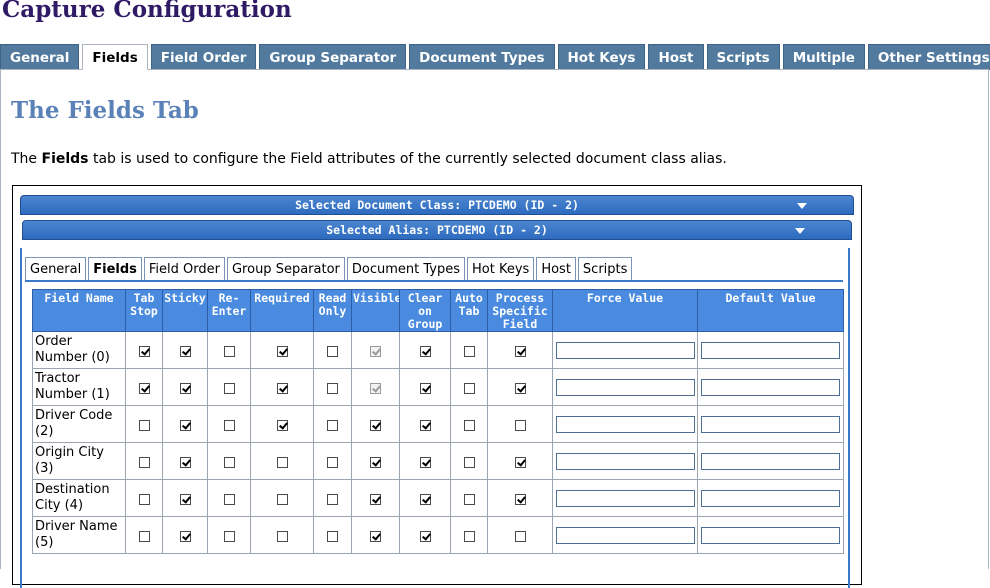 The height and width of the screenshot is (588, 990). I want to click on tab-host: Host, so click(676, 57).